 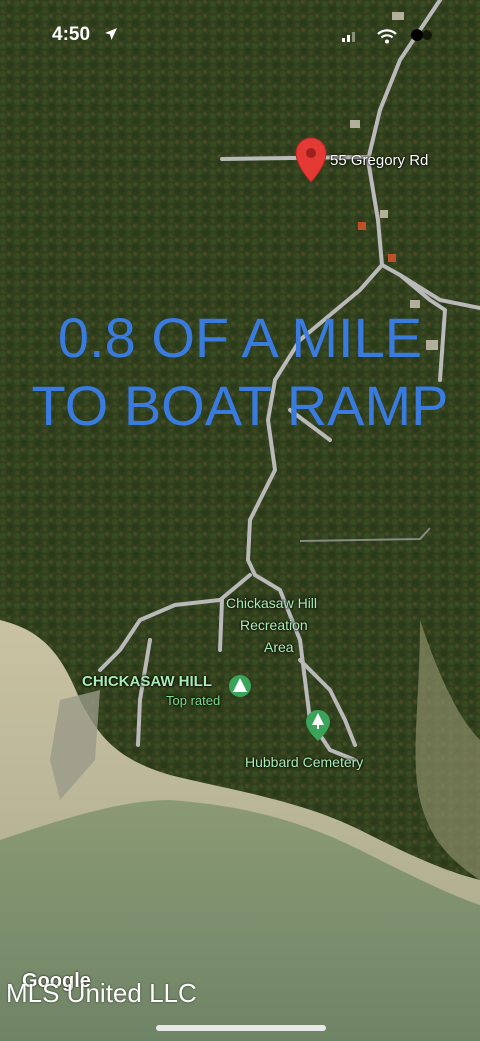 I want to click on status-time: 4:50, so click(x=71, y=34).